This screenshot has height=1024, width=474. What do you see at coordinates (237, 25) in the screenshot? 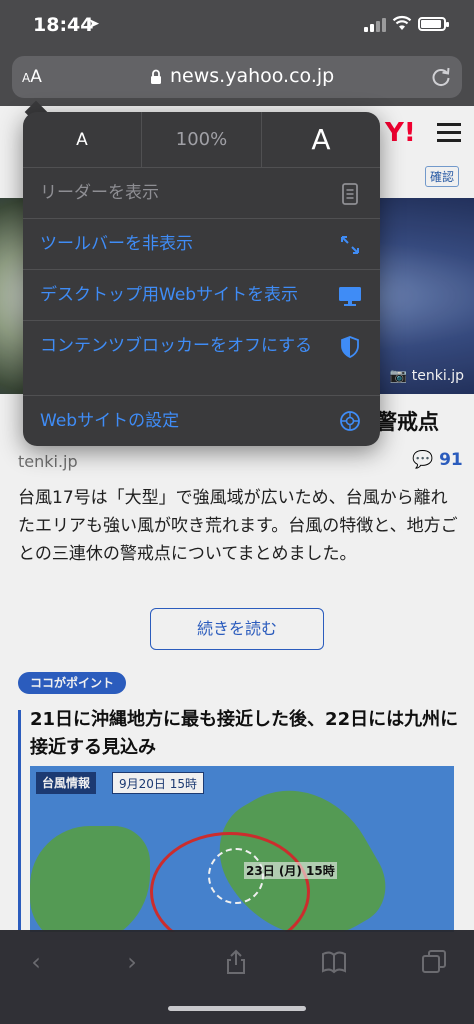
I see `status-bar: 18:44 ➤` at bounding box center [237, 25].